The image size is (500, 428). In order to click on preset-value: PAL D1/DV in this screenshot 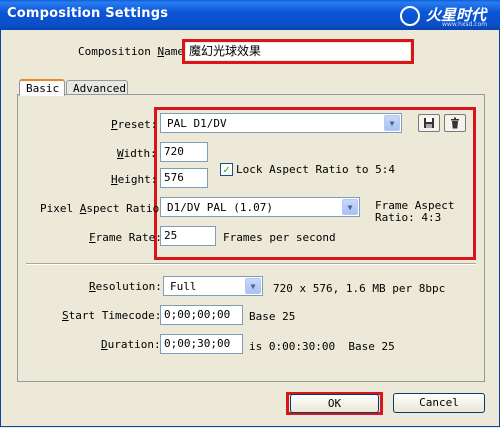, I will do `click(197, 123)`.